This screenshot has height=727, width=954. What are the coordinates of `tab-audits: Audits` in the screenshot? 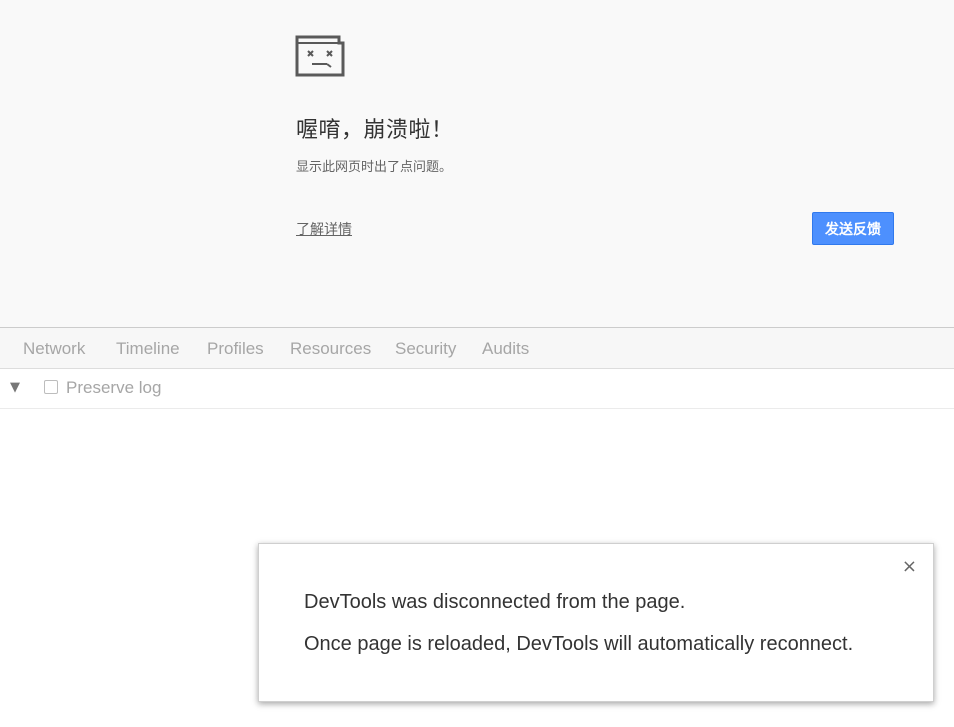 It's located at (505, 349).